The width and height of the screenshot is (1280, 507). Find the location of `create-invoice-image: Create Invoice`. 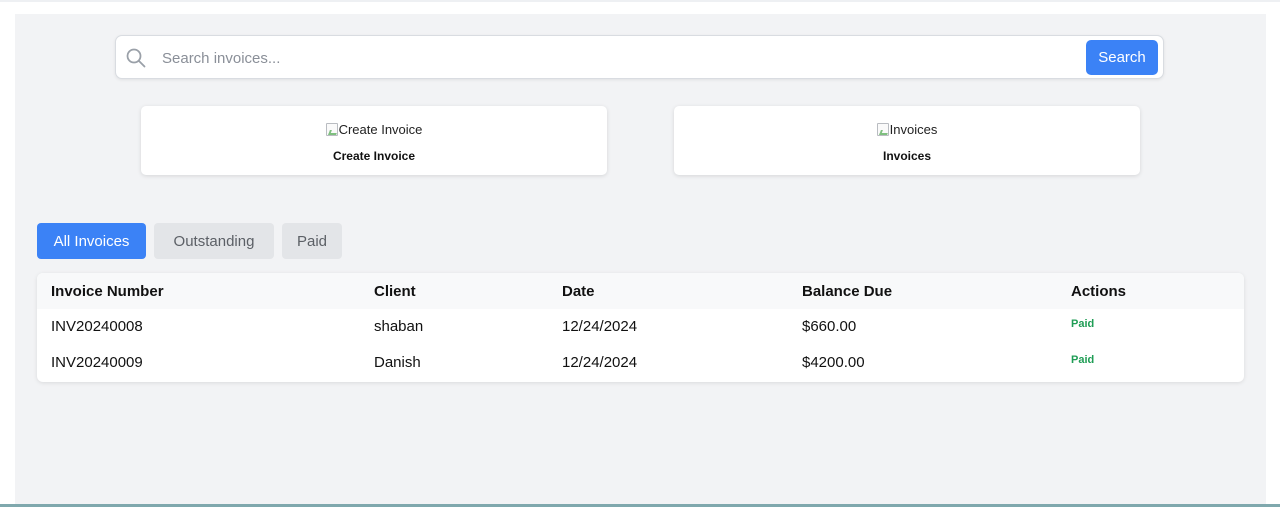

create-invoice-image: Create Invoice is located at coordinates (374, 129).